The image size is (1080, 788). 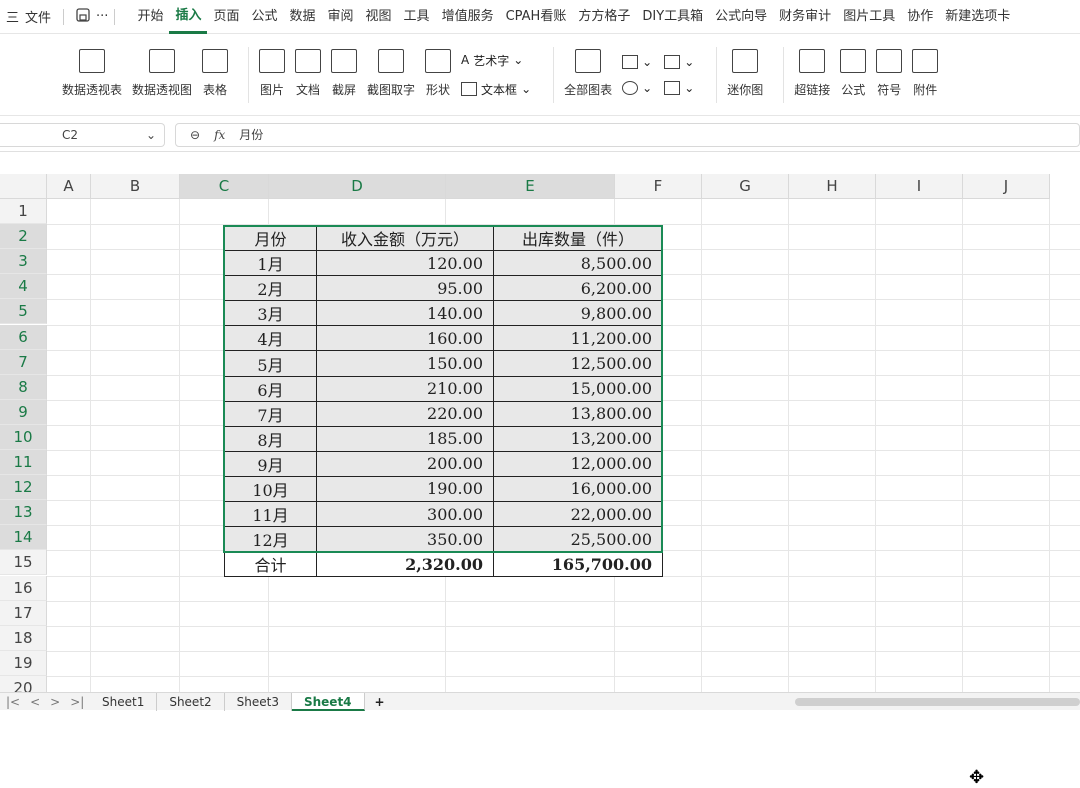 I want to click on row-header-7: 7, so click(x=23, y=362).